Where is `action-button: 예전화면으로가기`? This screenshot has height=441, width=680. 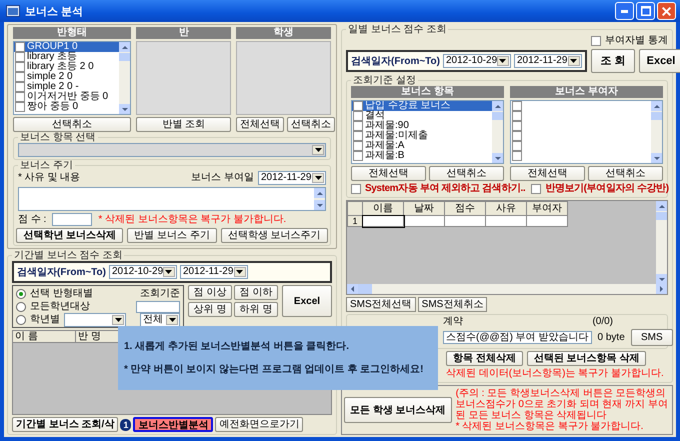 action-button: 예전화면으로가기 is located at coordinates (259, 424).